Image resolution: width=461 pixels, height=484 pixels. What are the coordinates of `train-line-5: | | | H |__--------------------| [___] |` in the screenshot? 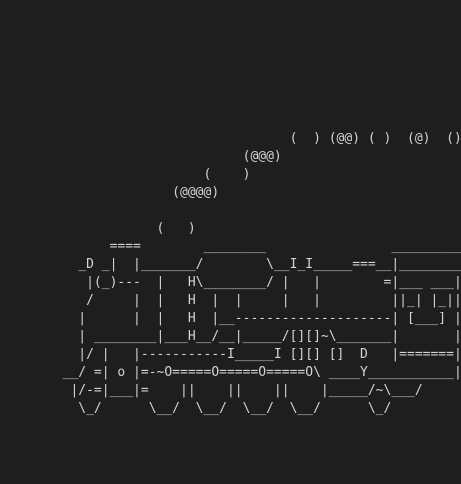 It's located at (230, 318).